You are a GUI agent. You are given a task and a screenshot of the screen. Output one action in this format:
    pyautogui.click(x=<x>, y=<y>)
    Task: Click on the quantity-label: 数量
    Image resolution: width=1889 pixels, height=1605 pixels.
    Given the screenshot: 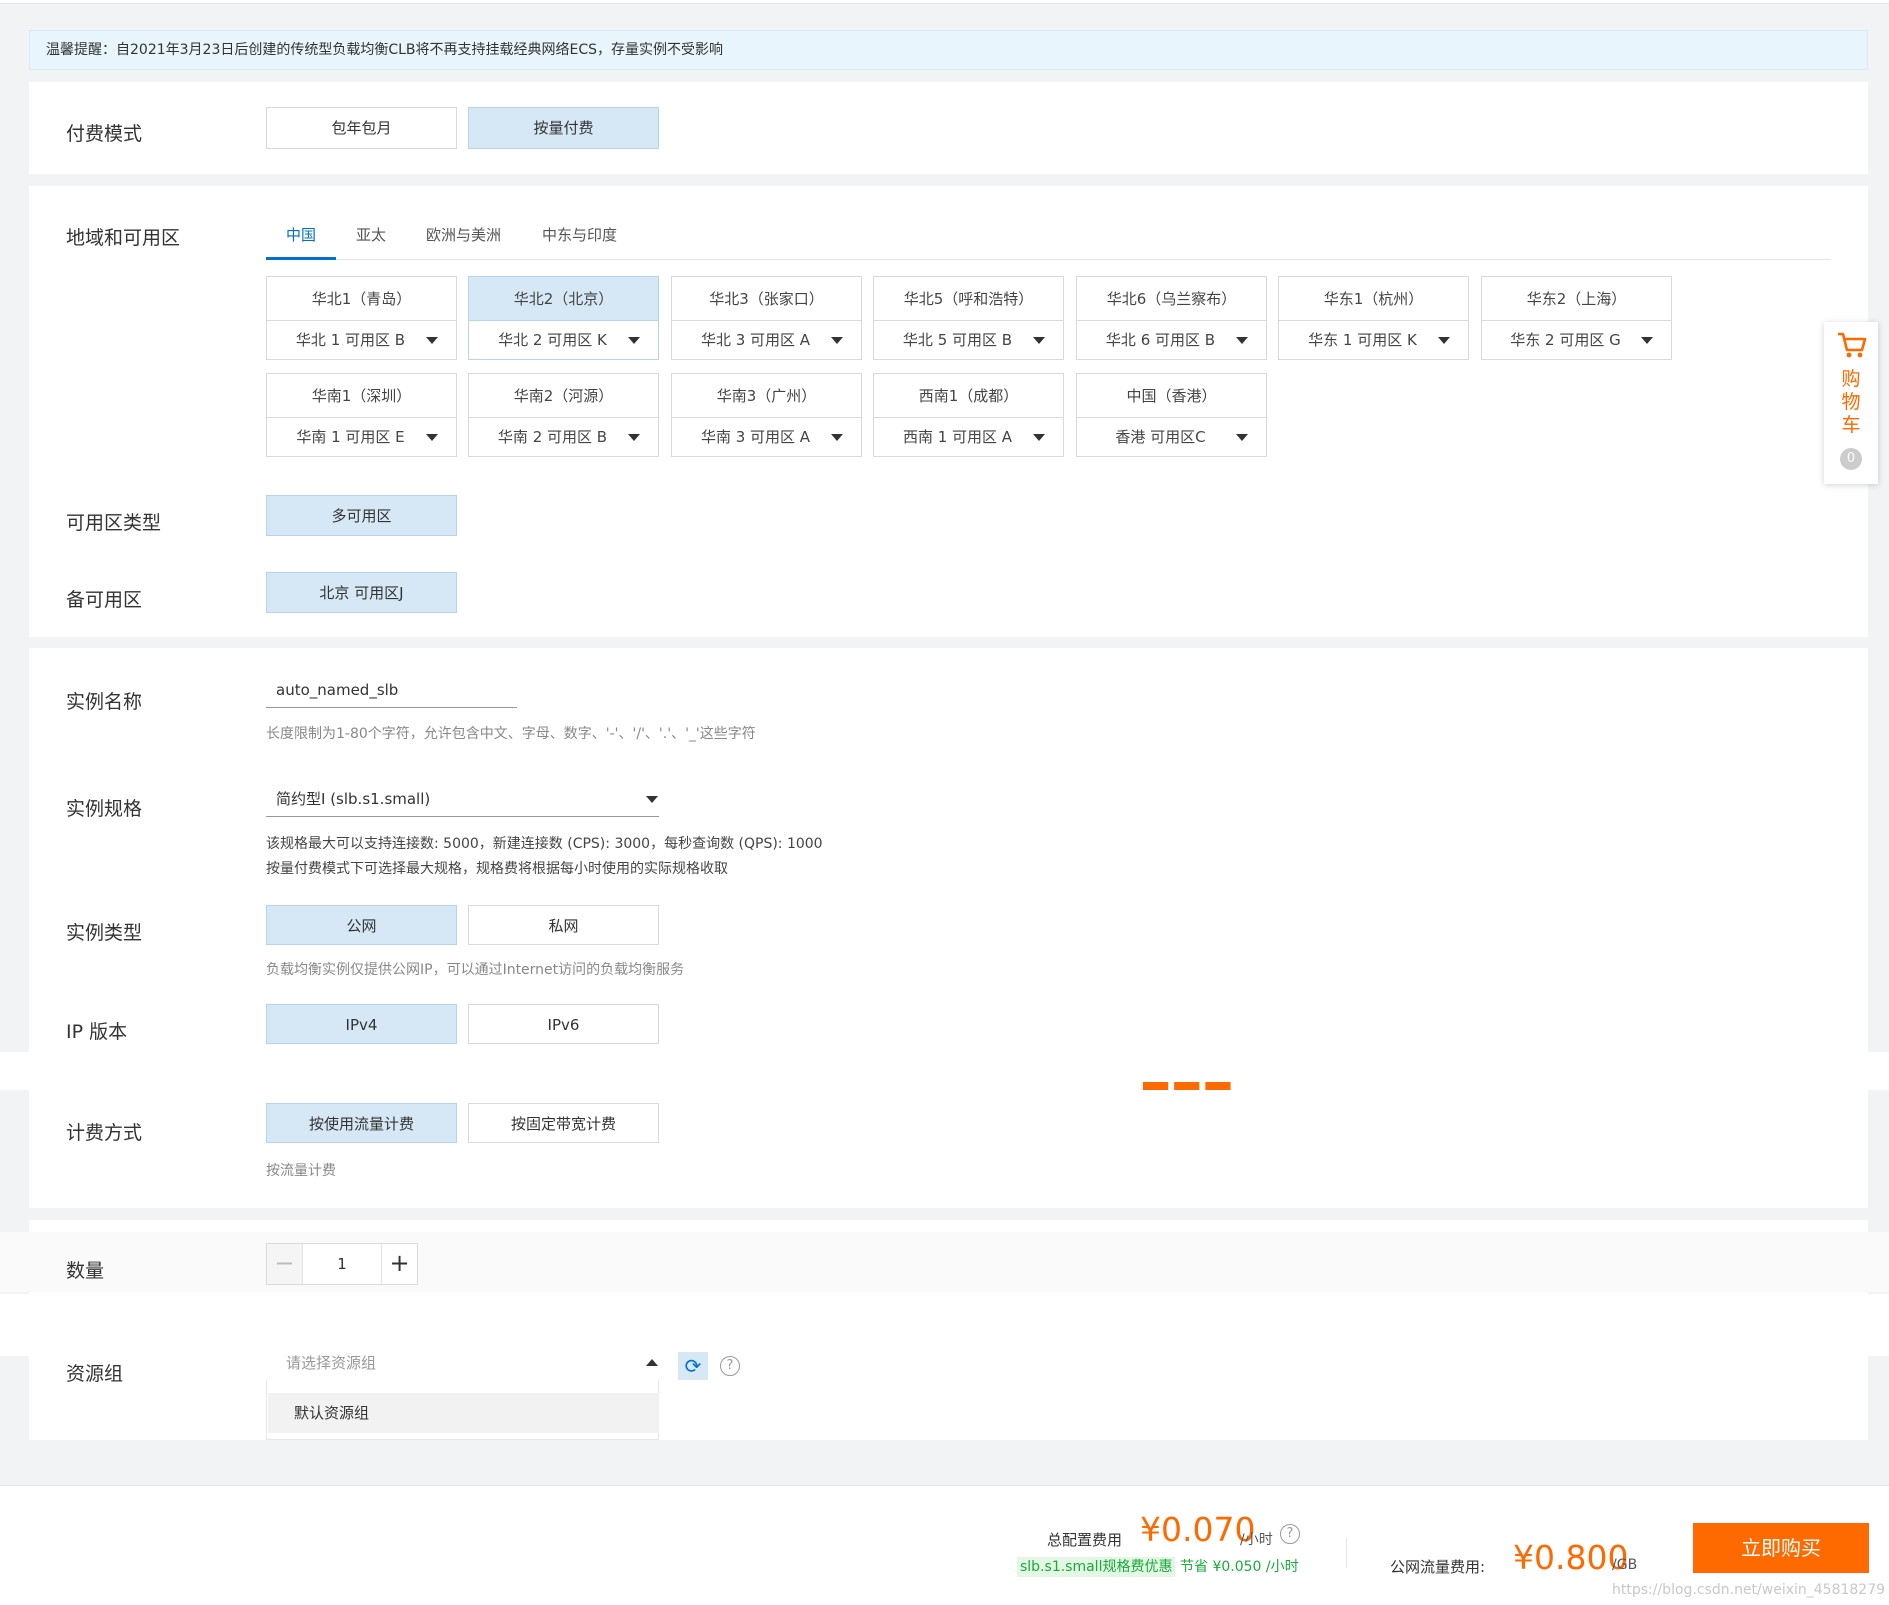 What is the action you would take?
    pyautogui.click(x=85, y=1271)
    